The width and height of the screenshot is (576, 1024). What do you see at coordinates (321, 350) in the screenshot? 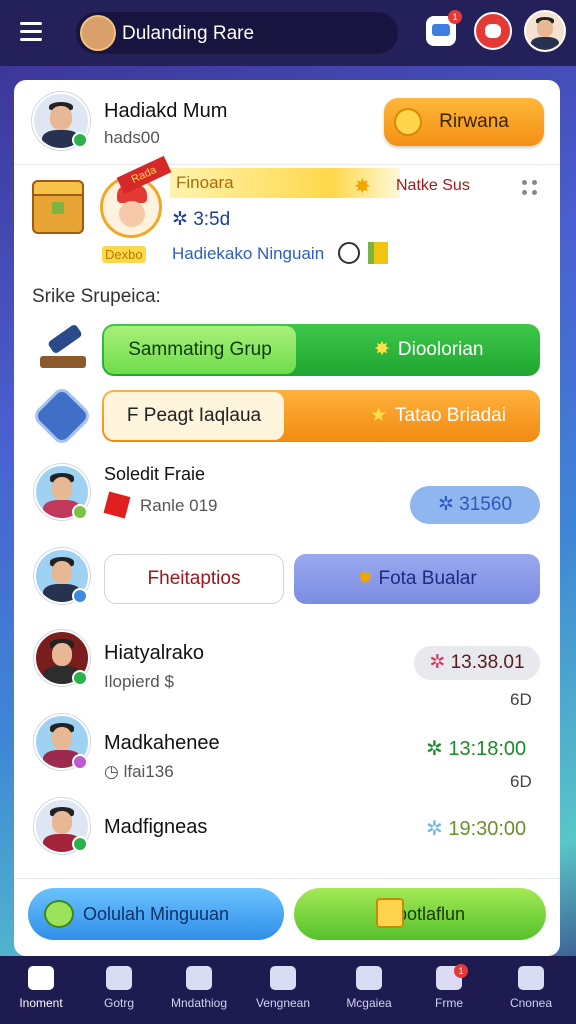
I see `group-row-button: Sammating Grup ✸ Dioolorian` at bounding box center [321, 350].